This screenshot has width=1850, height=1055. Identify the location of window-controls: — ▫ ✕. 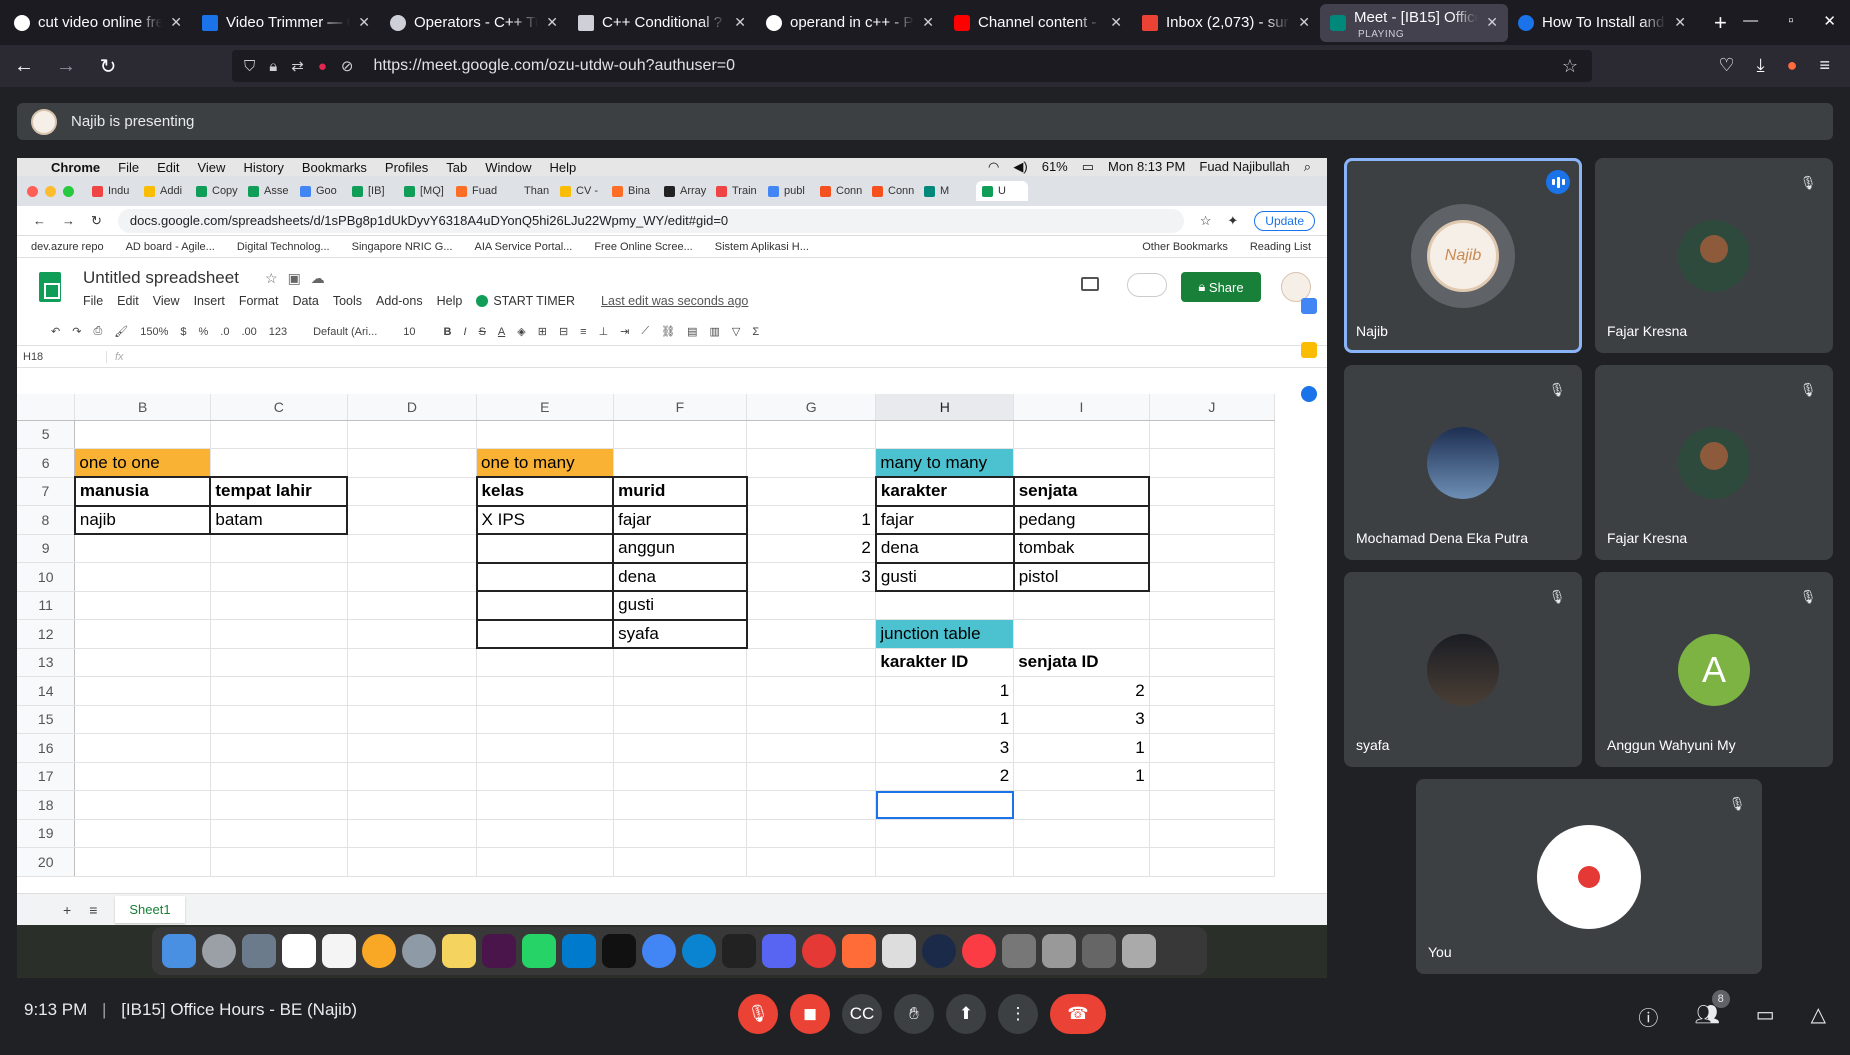
(1789, 21).